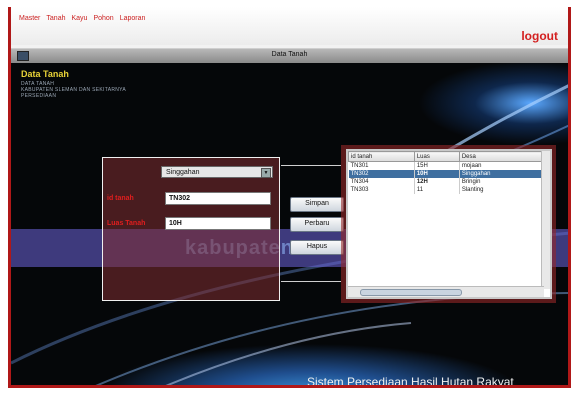 The image size is (579, 394). I want to click on chevron-down-icon: ▼, so click(266, 173).